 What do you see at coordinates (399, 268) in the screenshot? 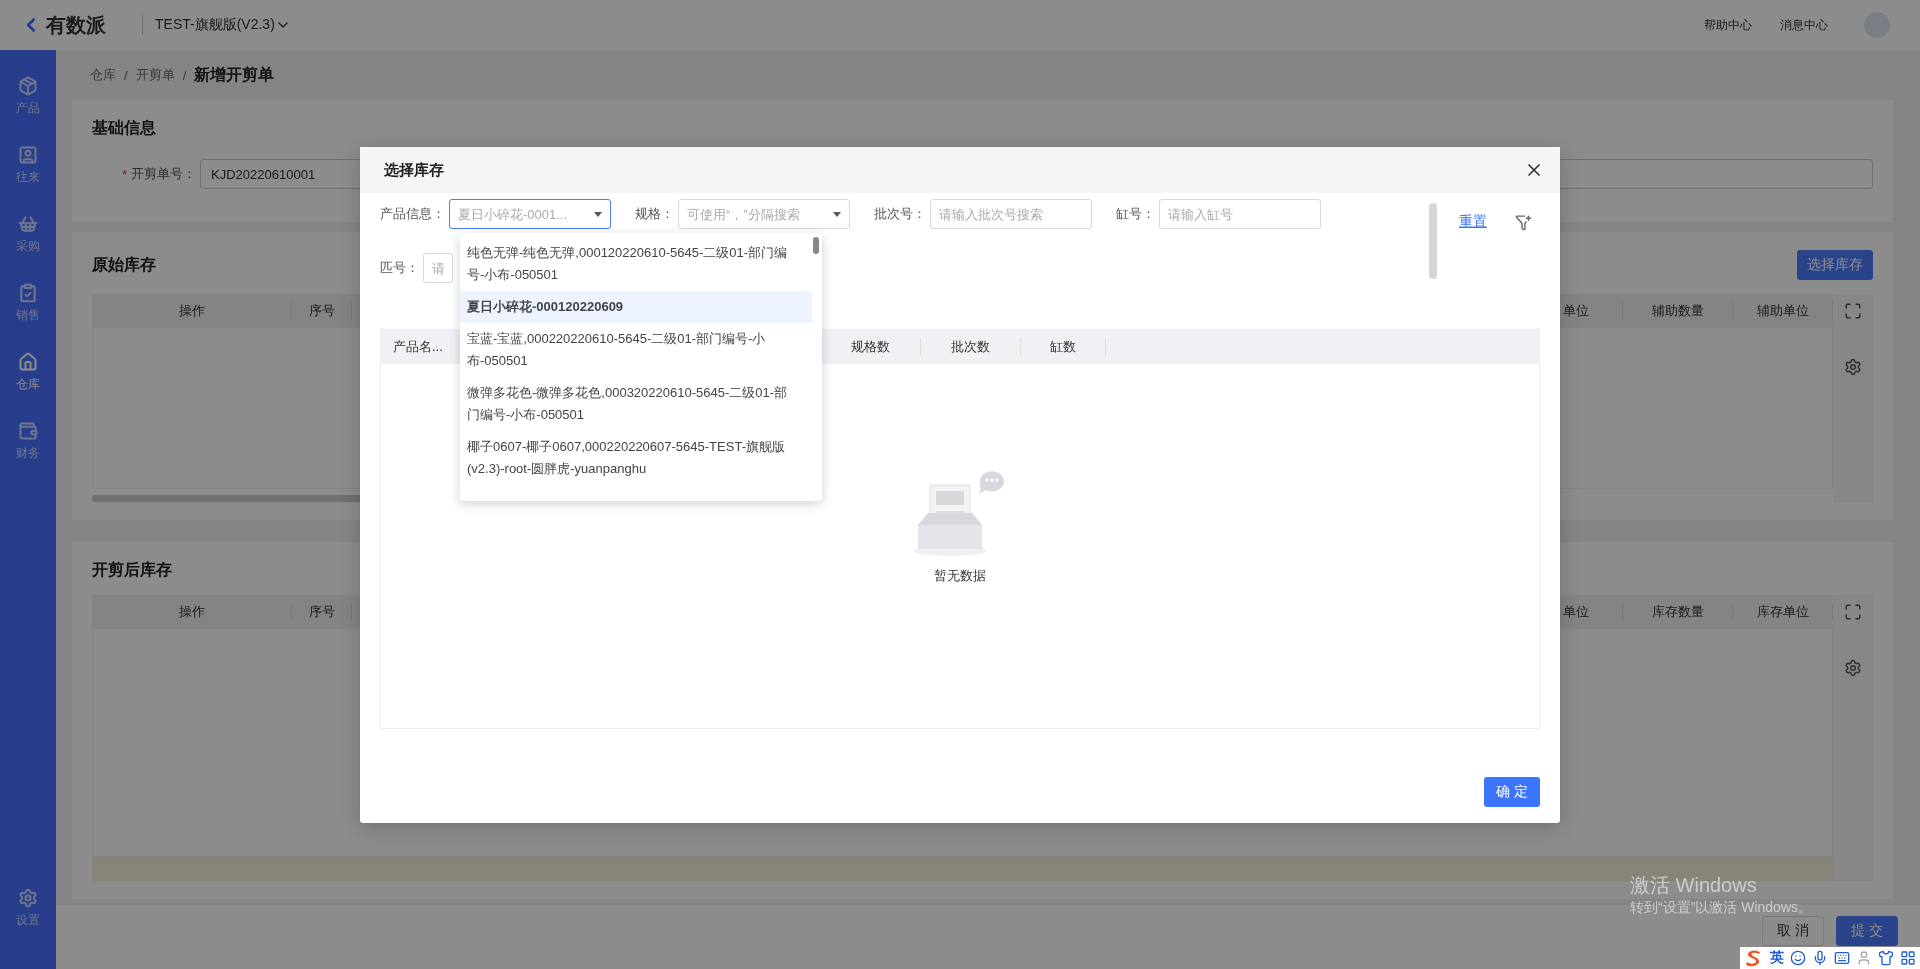
I see `field-label: 匹号：` at bounding box center [399, 268].